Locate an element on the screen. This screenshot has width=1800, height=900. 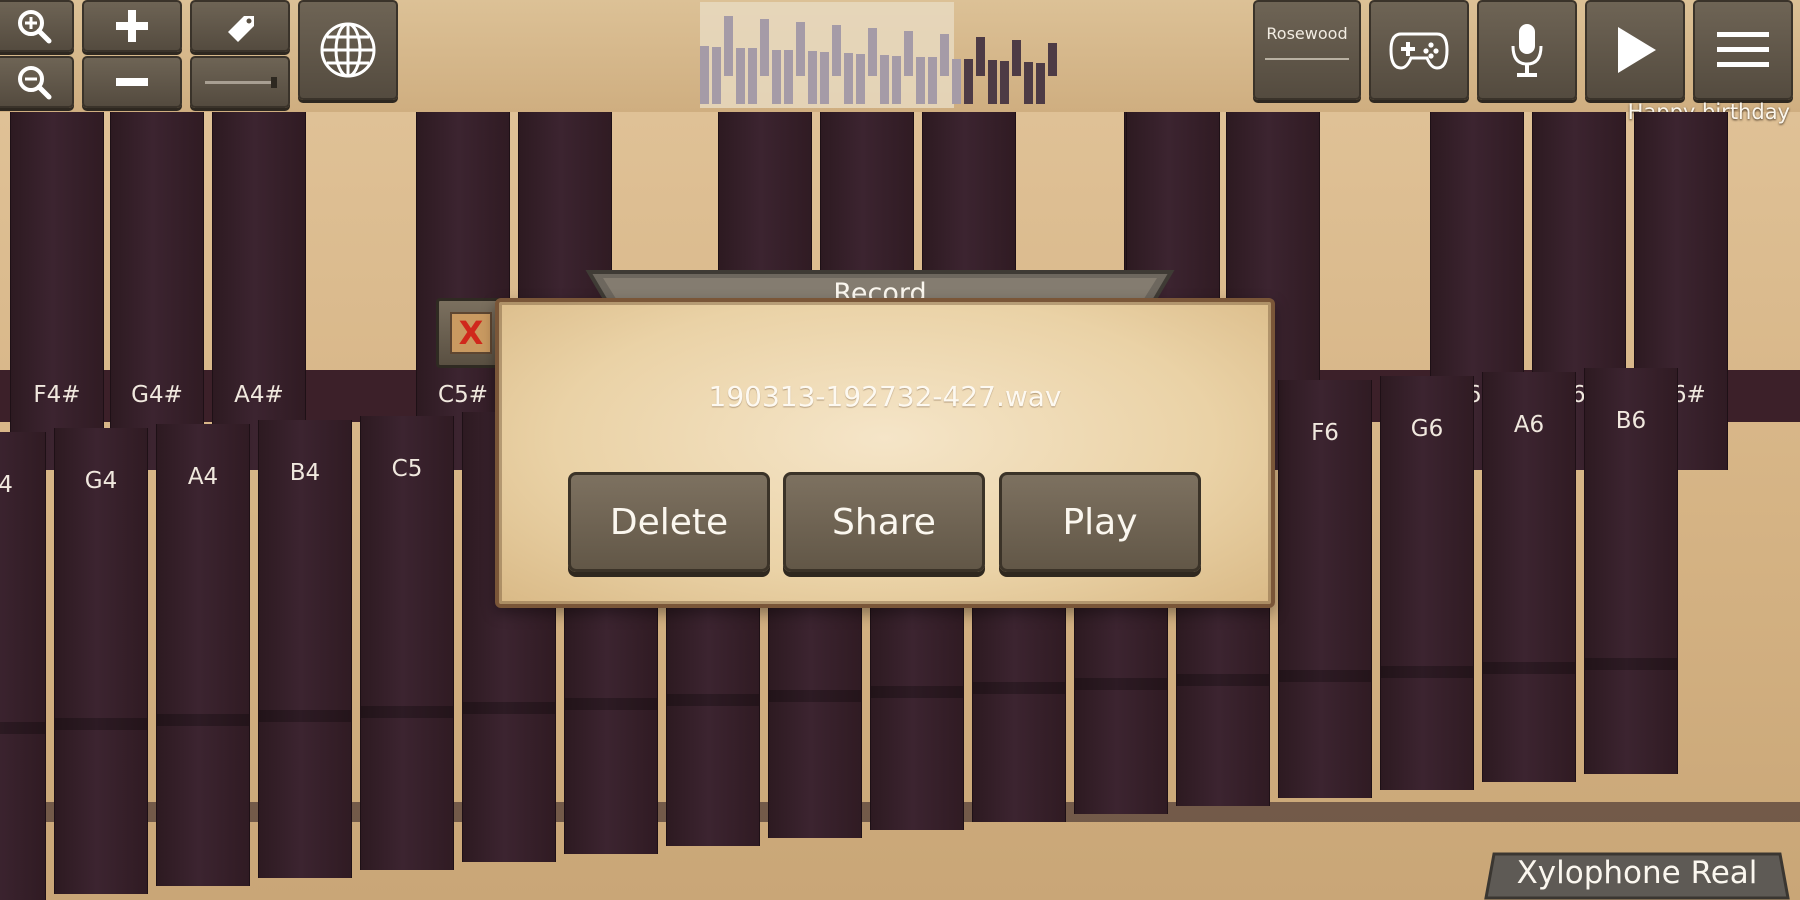
share-button: Share is located at coordinates (884, 522).